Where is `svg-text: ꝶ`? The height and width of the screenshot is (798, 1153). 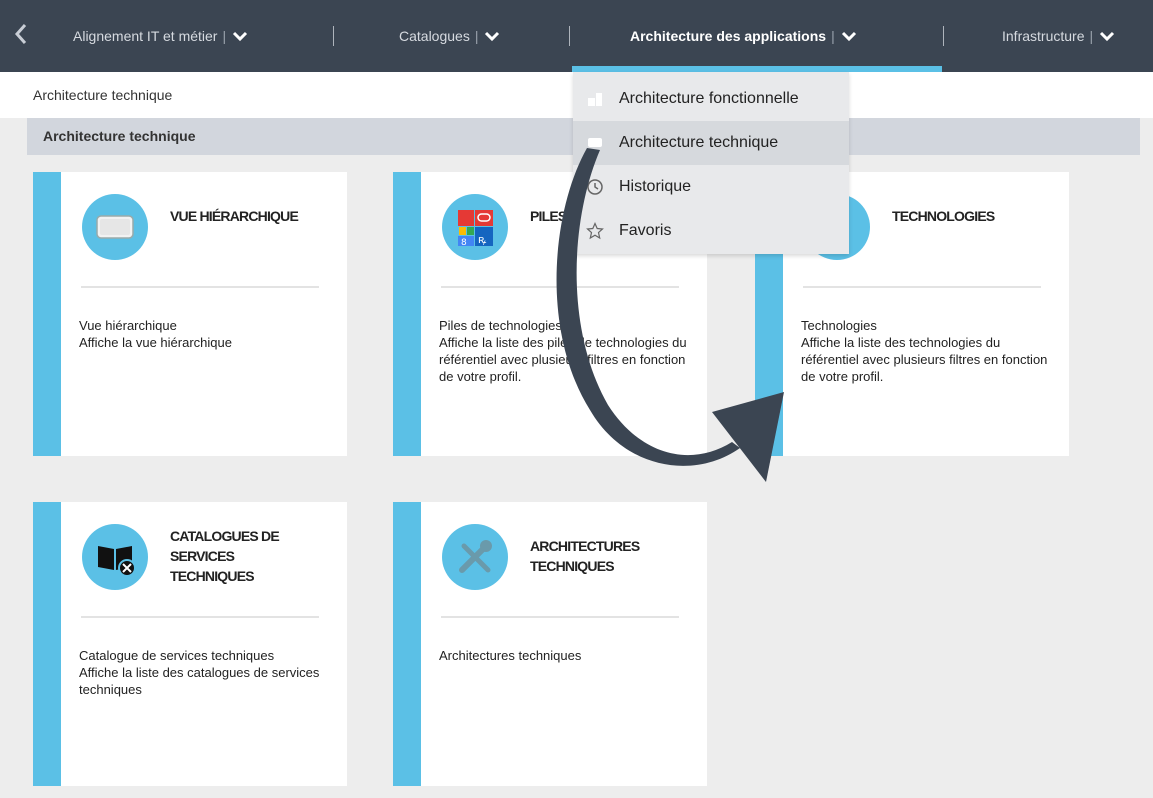
svg-text: ꝶ is located at coordinates (482, 239).